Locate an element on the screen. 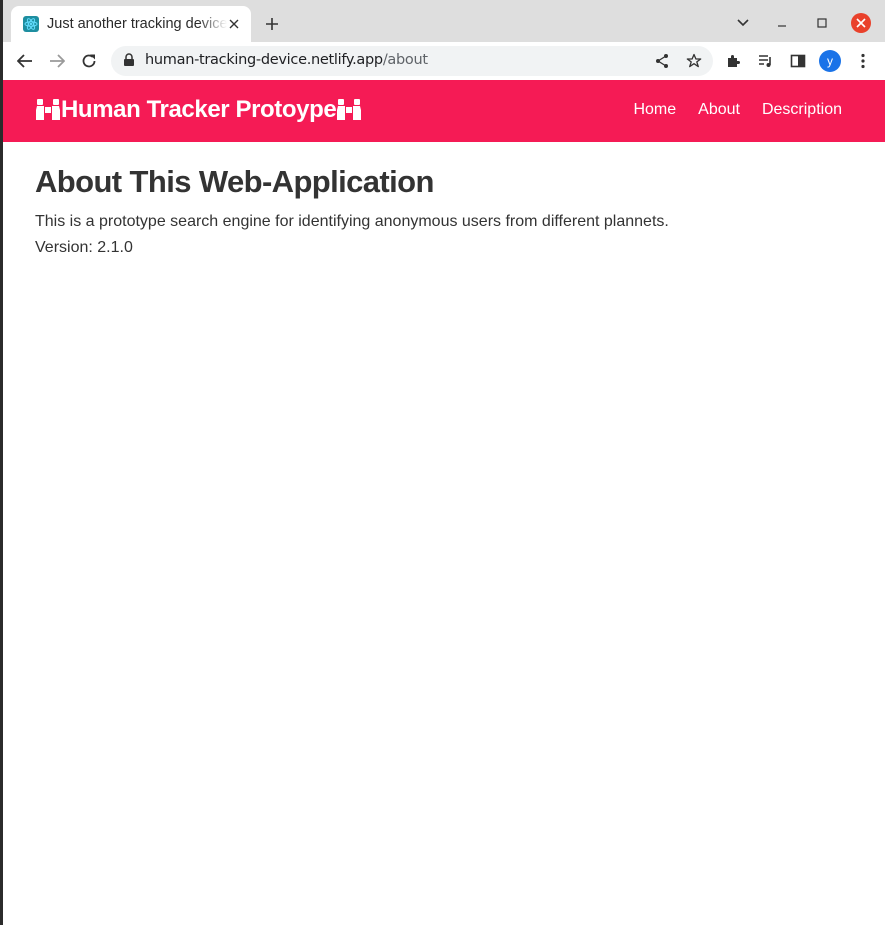 The image size is (885, 925). version-text: Version: 2.1.0 is located at coordinates (84, 247).